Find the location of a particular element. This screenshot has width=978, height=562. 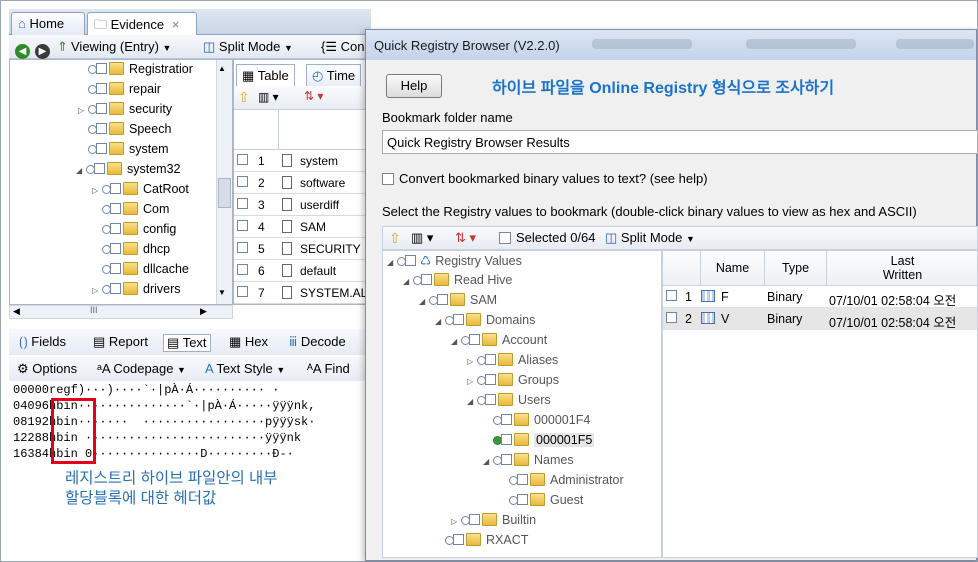

scroll-thumb is located at coordinates (224, 193).